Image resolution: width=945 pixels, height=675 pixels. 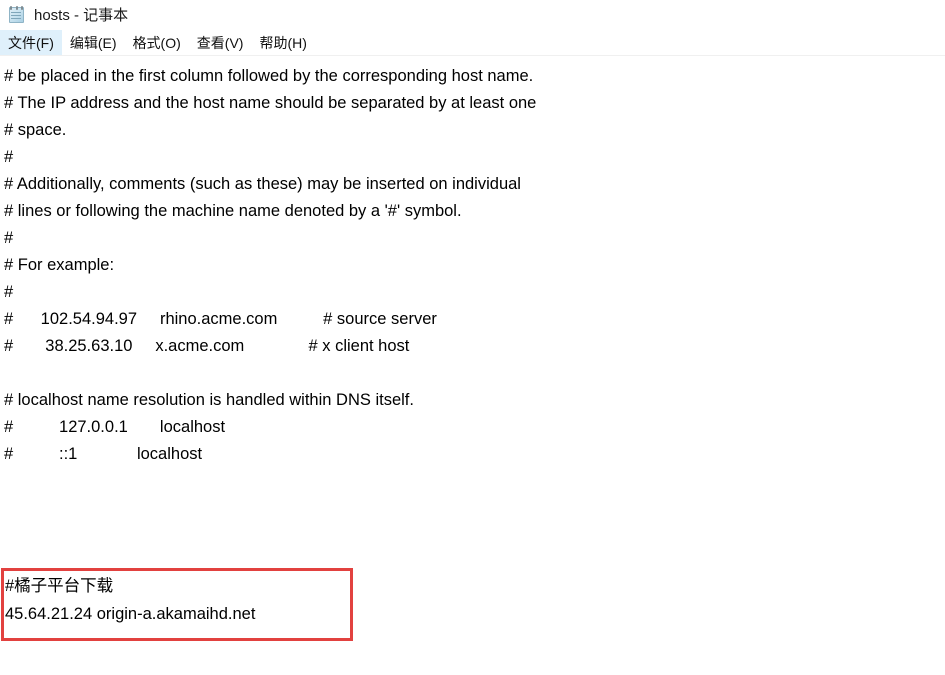 What do you see at coordinates (103, 454) in the screenshot?
I see `document-line: # ::1 localhost` at bounding box center [103, 454].